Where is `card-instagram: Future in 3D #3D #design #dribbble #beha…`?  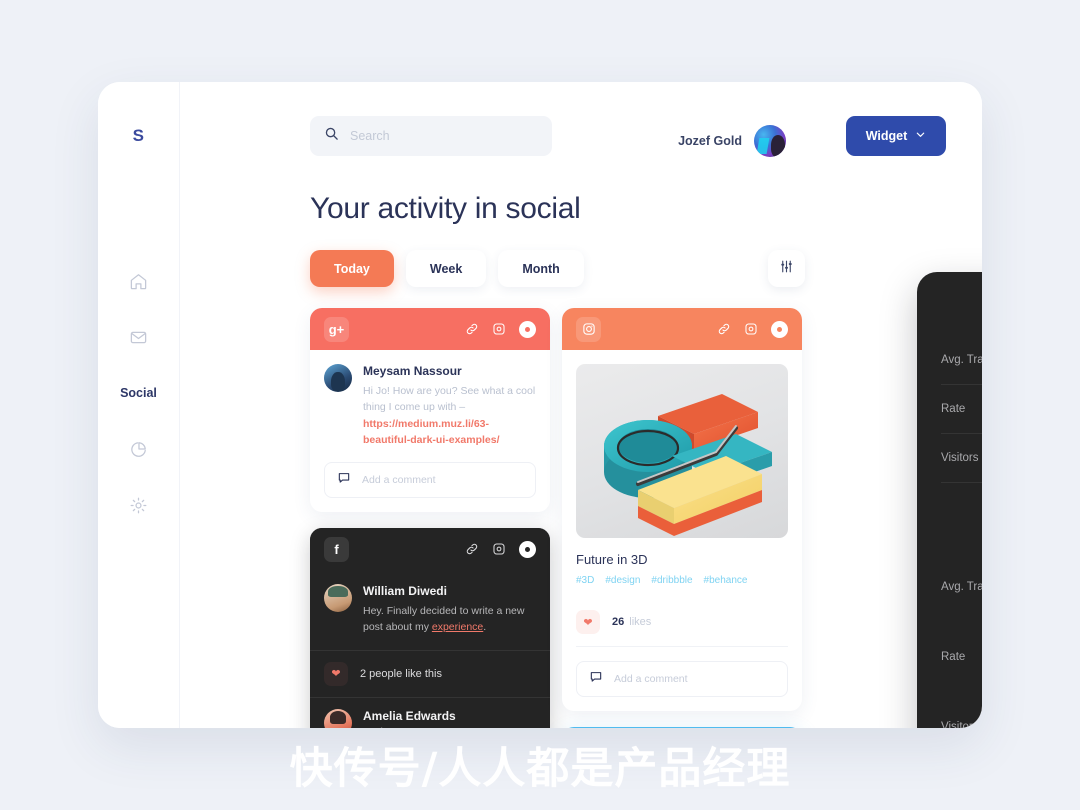 card-instagram: Future in 3D #3D #design #dribbble #beha… is located at coordinates (682, 509).